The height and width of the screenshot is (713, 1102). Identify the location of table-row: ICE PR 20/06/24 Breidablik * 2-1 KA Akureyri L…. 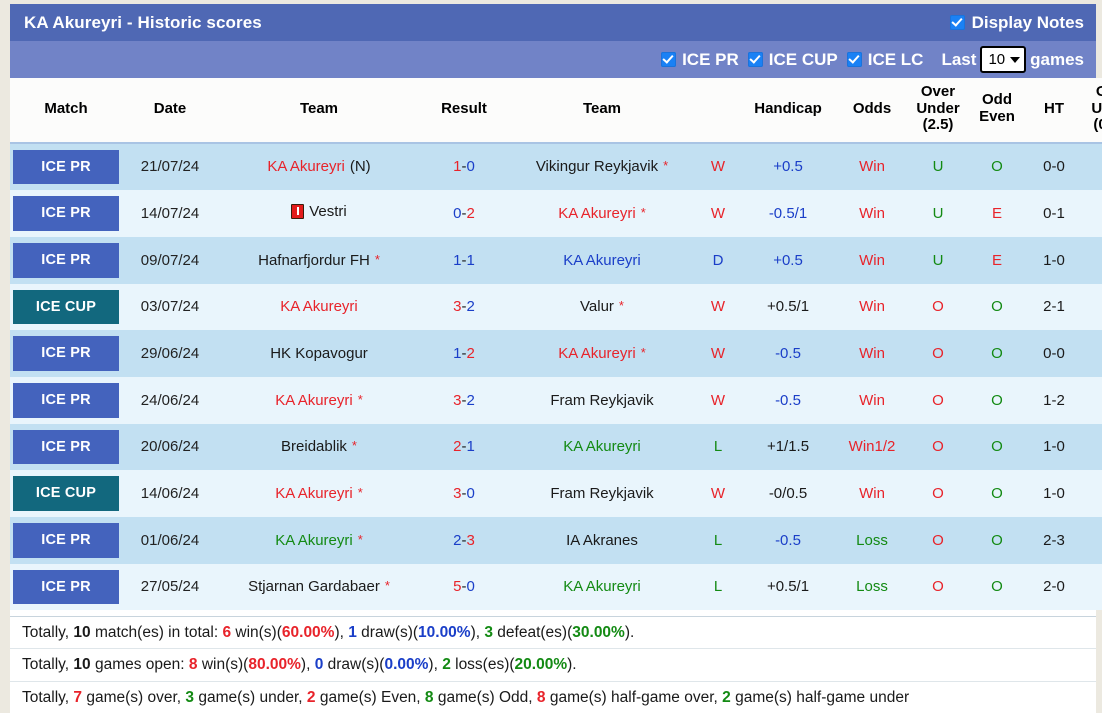
(556, 447).